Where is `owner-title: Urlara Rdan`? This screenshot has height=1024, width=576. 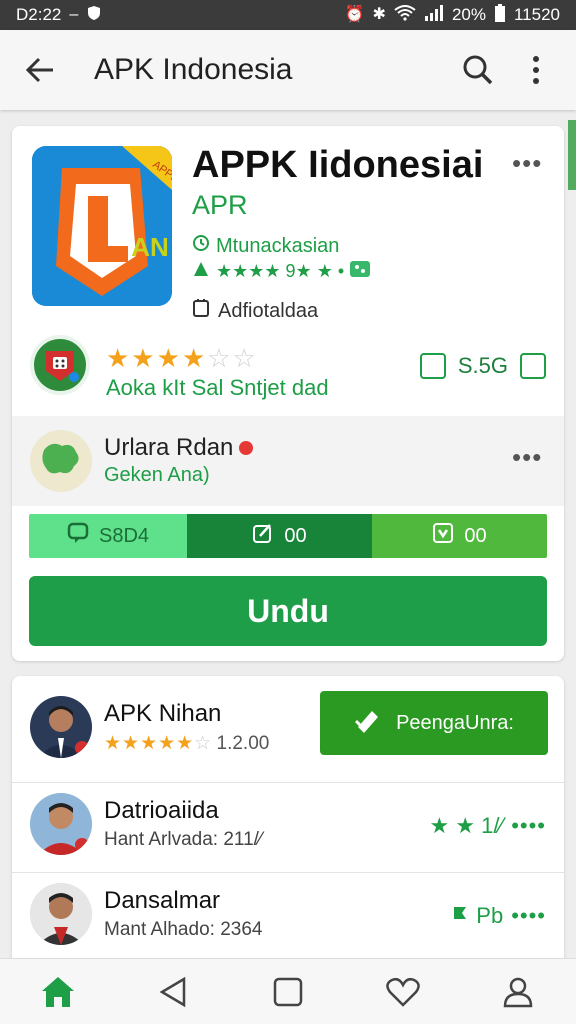 owner-title: Urlara Rdan is located at coordinates (169, 447).